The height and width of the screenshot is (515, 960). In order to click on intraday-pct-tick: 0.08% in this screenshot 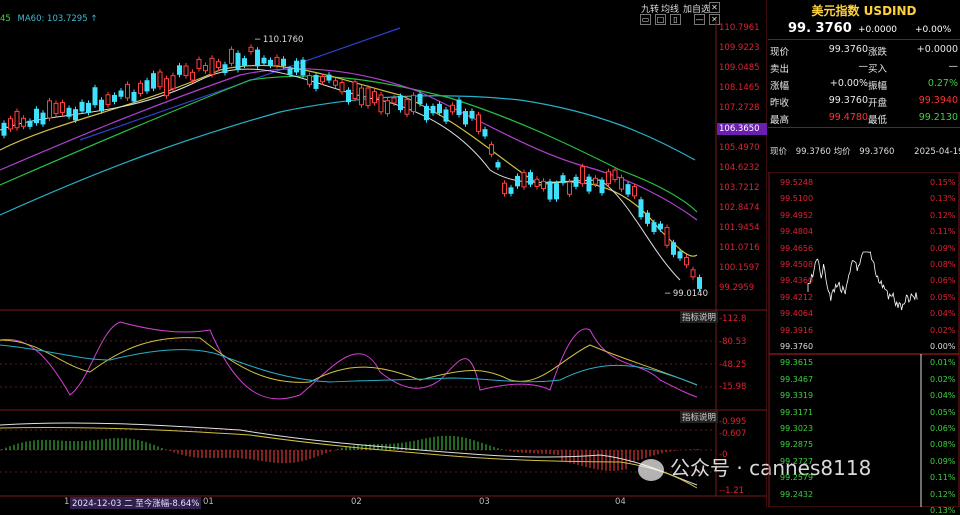, I will do `click(943, 445)`.